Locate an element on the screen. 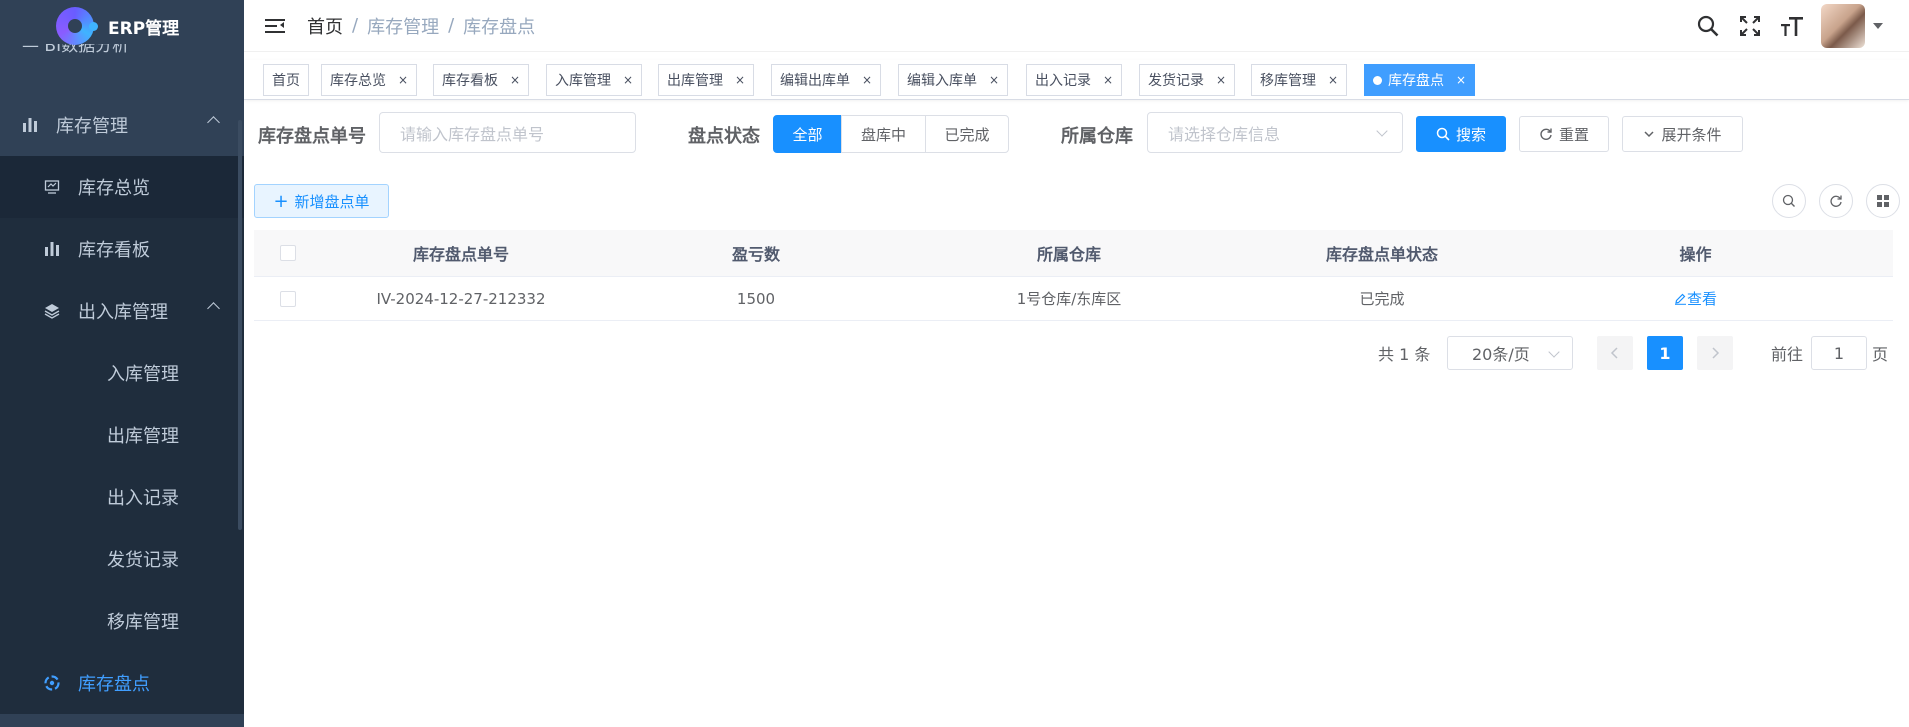 The image size is (1909, 727). tag-inventory-overview: 库存总览 × is located at coordinates (369, 80).